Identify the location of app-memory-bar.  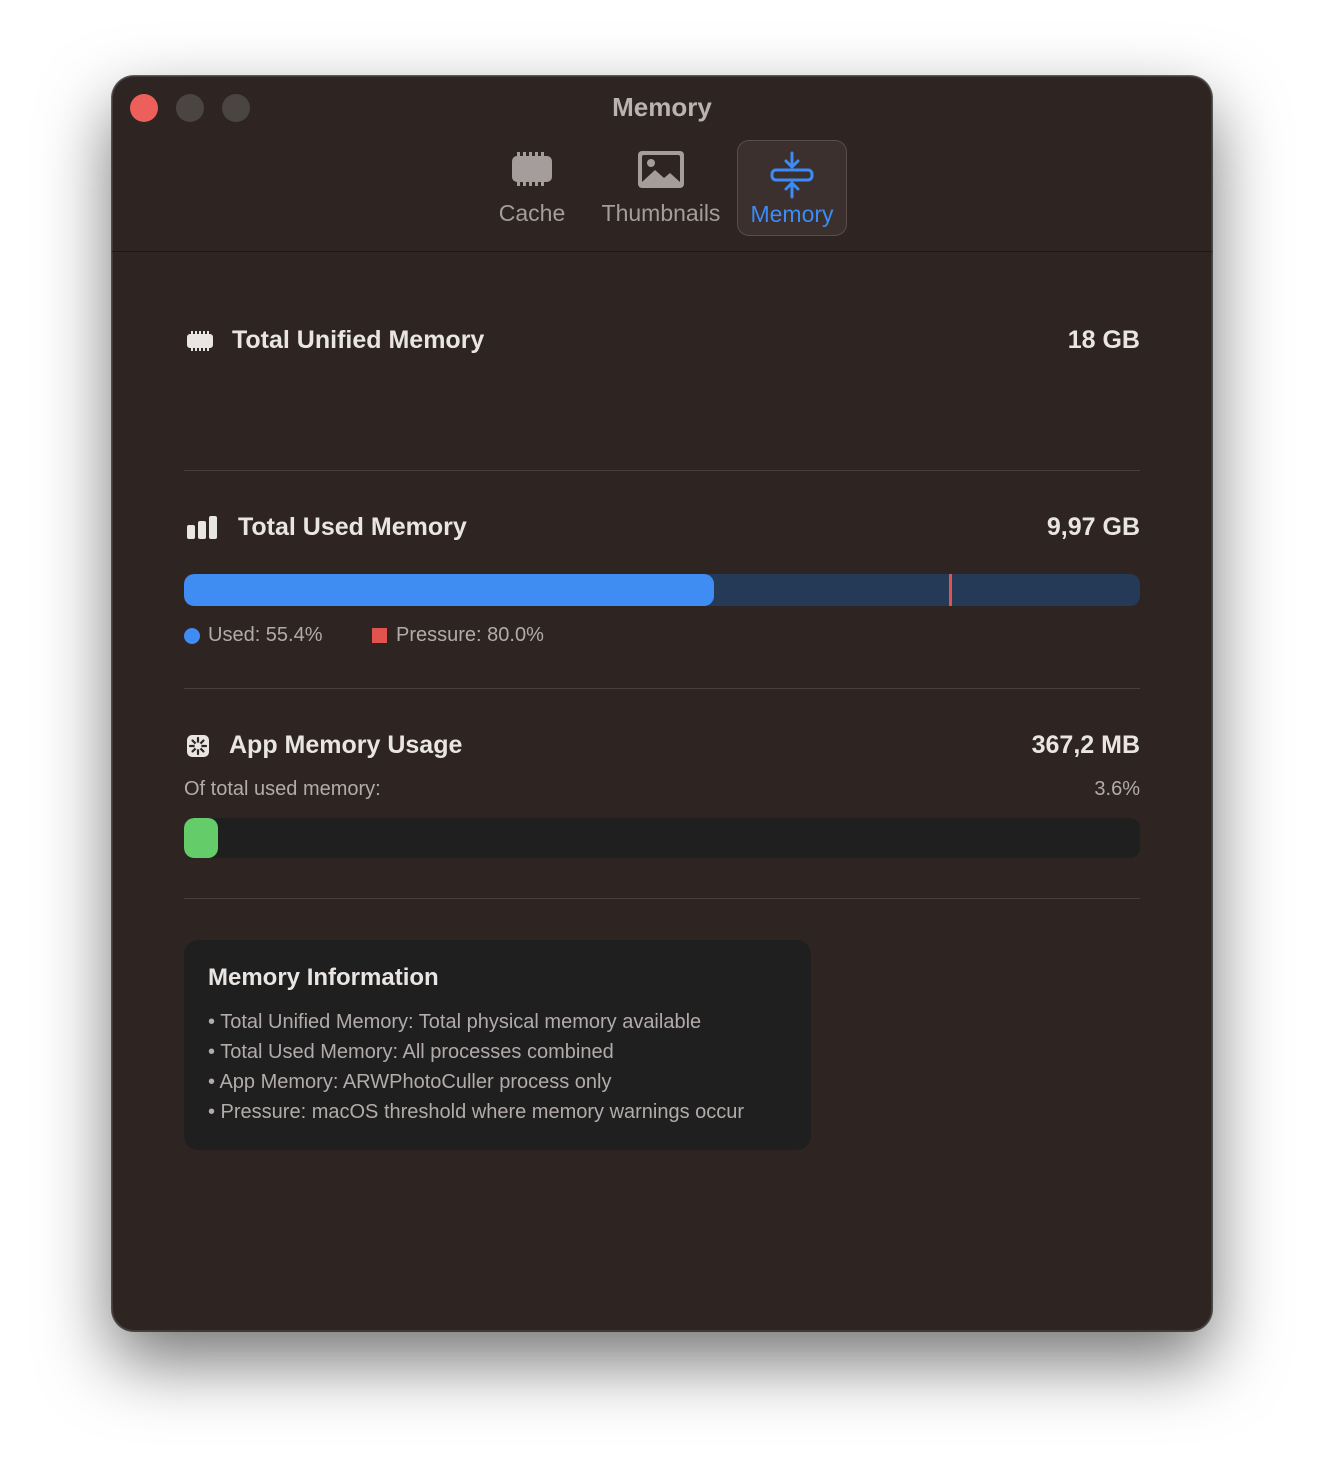
(662, 838).